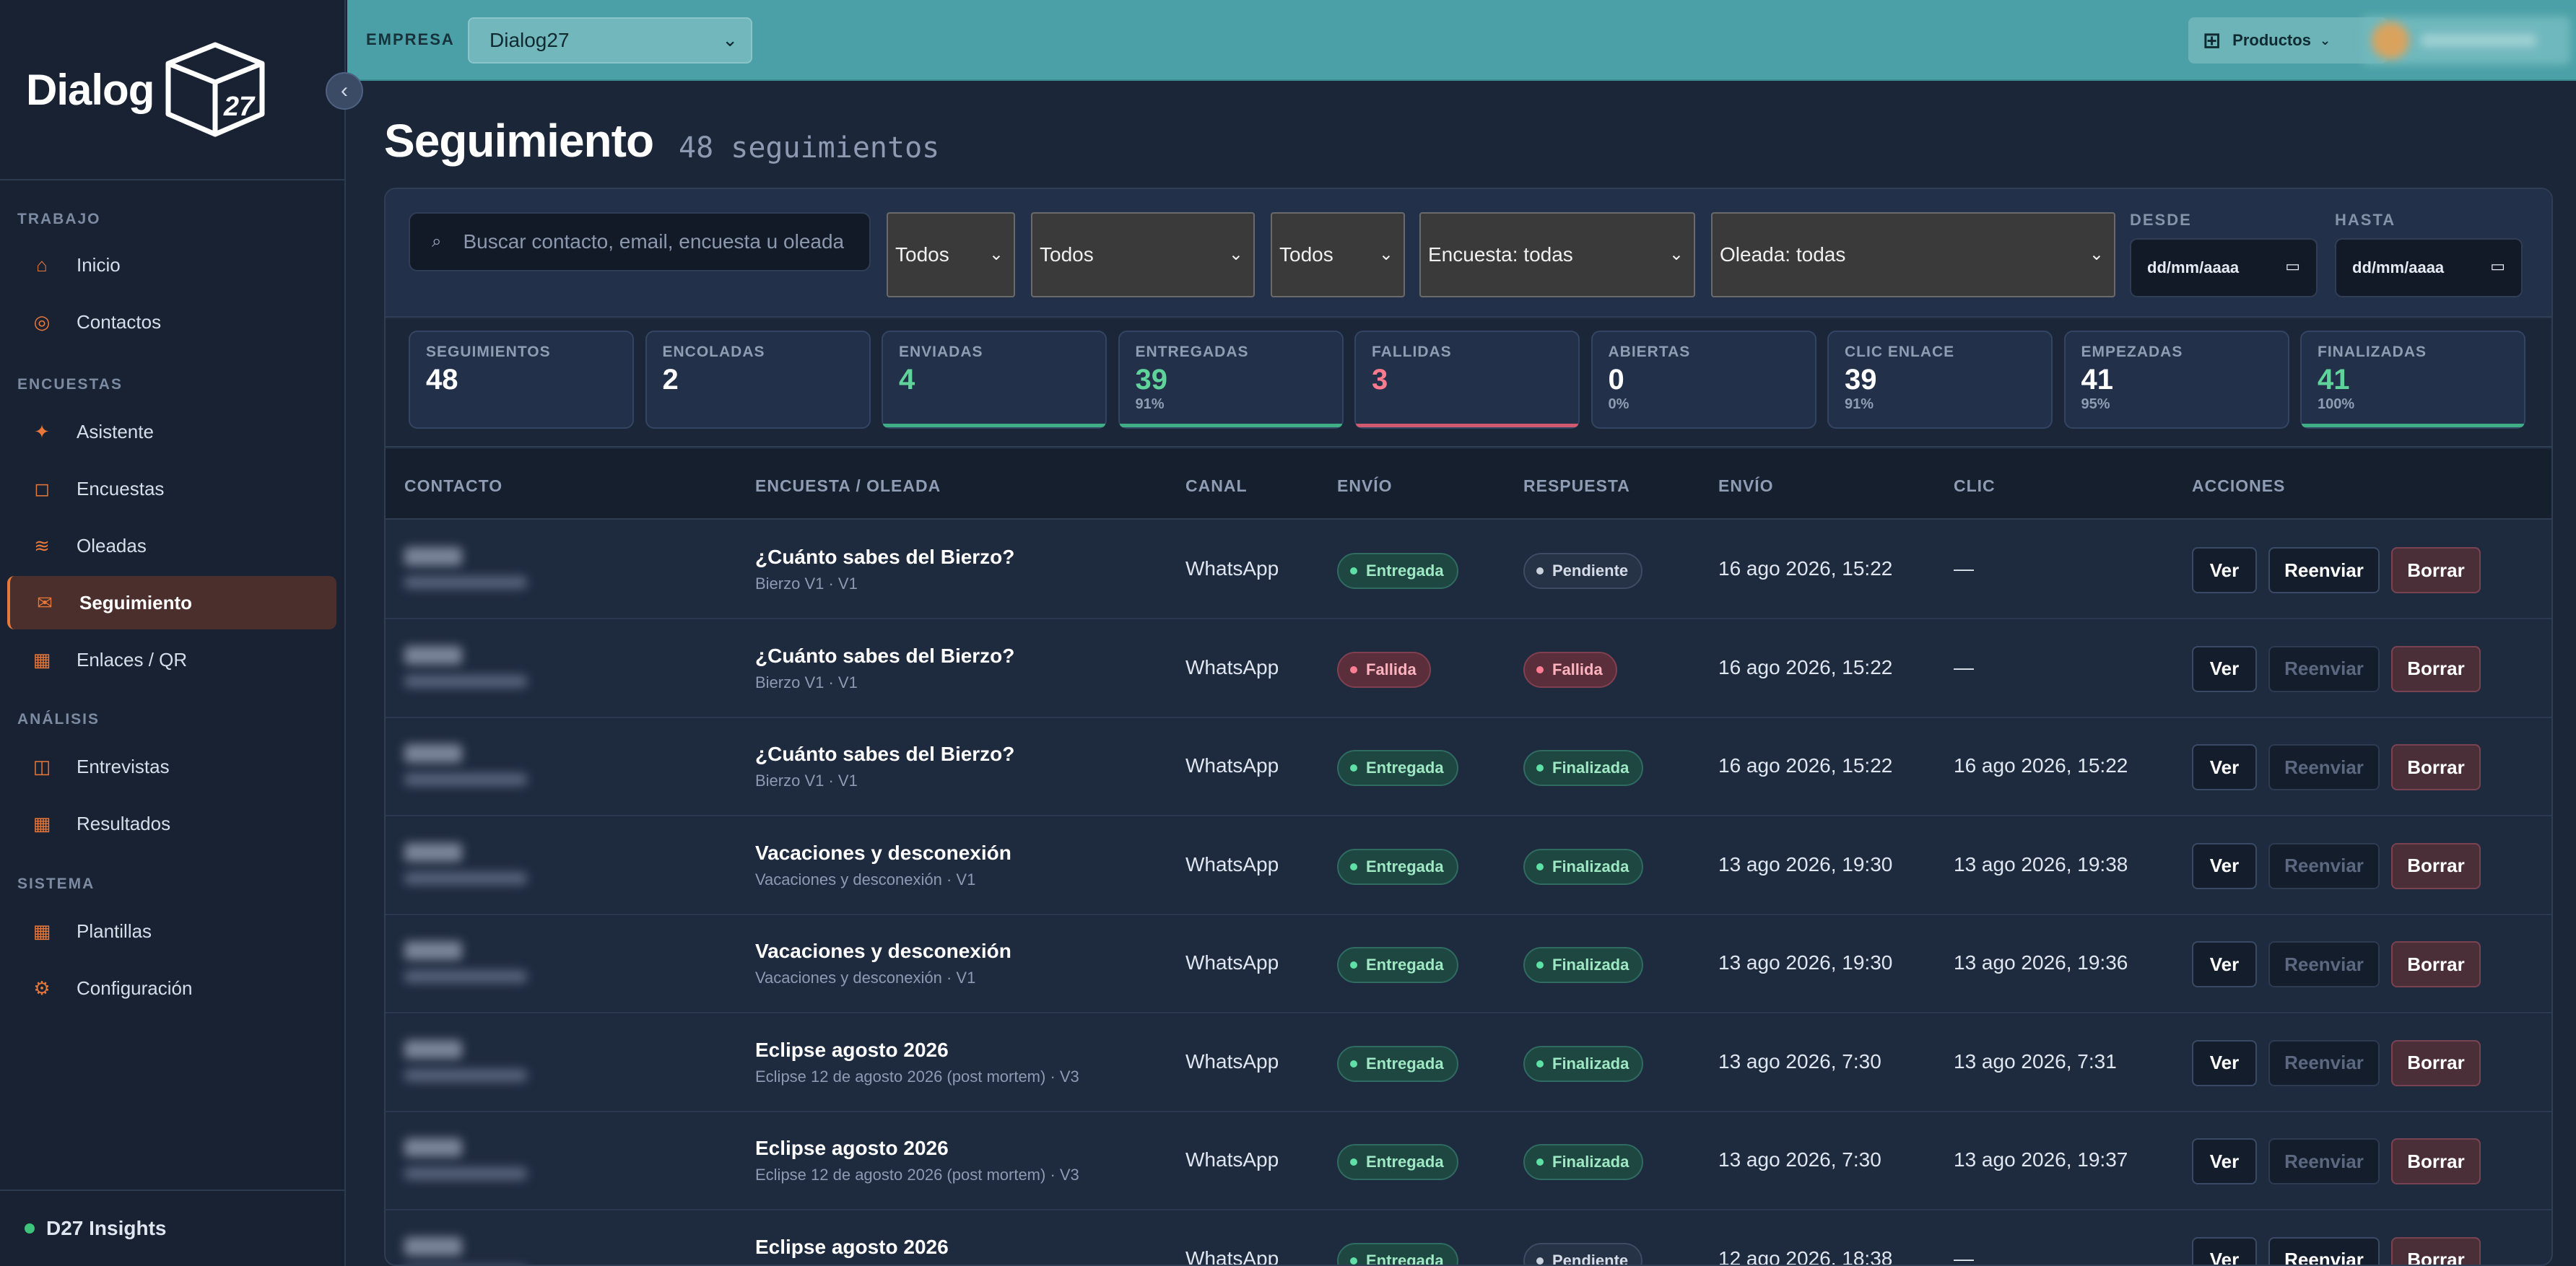  I want to click on col-encuesta: ENCUESTA / OLEADA, so click(848, 485).